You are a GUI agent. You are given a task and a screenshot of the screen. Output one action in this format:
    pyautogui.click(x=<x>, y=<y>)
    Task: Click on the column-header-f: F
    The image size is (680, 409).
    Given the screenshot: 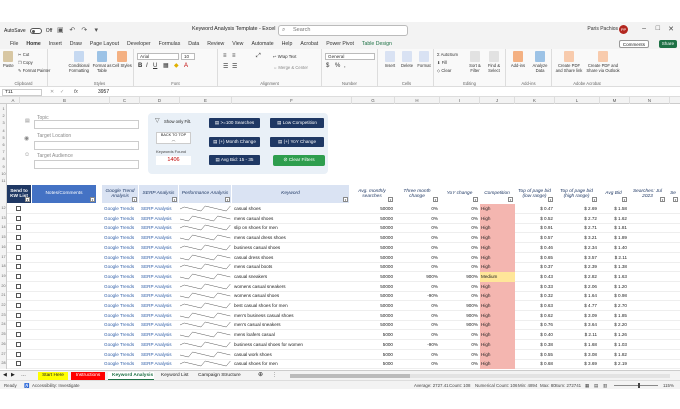 What is the action you would take?
    pyautogui.click(x=292, y=100)
    